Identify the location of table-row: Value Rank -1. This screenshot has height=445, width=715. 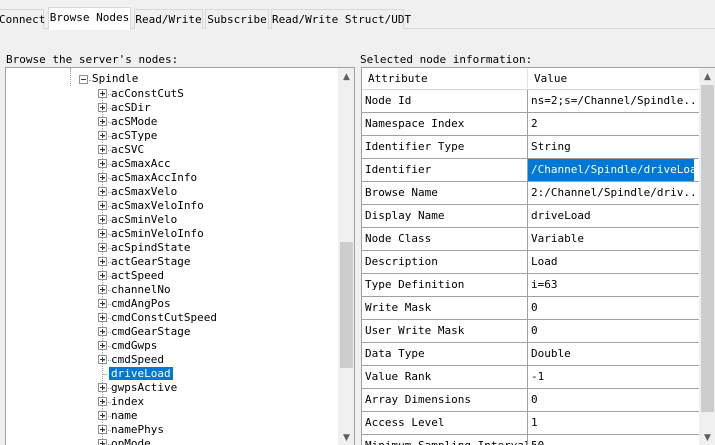
(530, 377).